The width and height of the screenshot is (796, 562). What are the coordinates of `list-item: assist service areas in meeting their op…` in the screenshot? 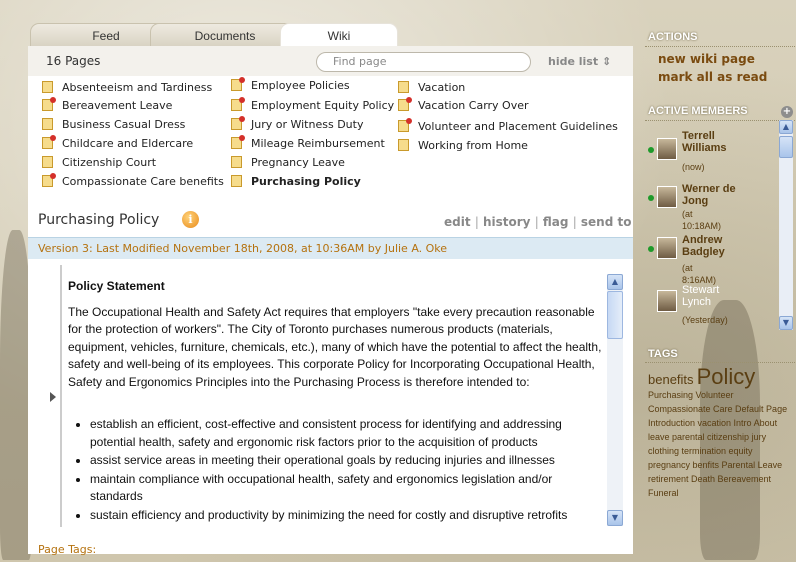 It's located at (349, 461).